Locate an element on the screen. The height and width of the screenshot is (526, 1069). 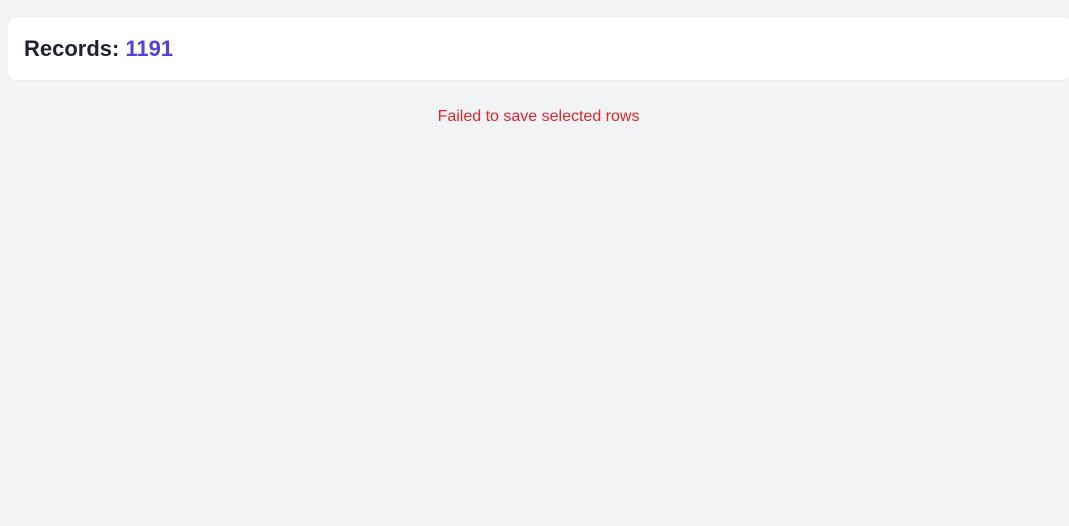
records-label: Records: is located at coordinates (72, 48).